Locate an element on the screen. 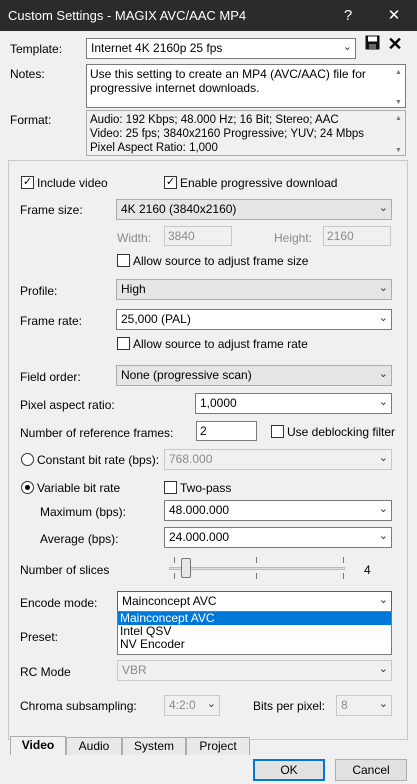 The width and height of the screenshot is (417, 784). tab-project: Project is located at coordinates (218, 746).